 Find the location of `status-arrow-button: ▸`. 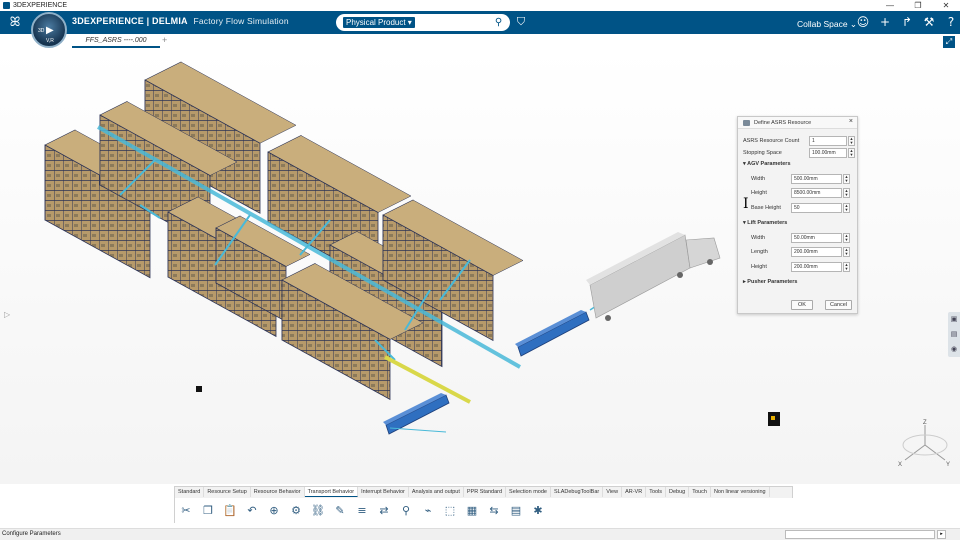

status-arrow-button: ▸ is located at coordinates (941, 534).